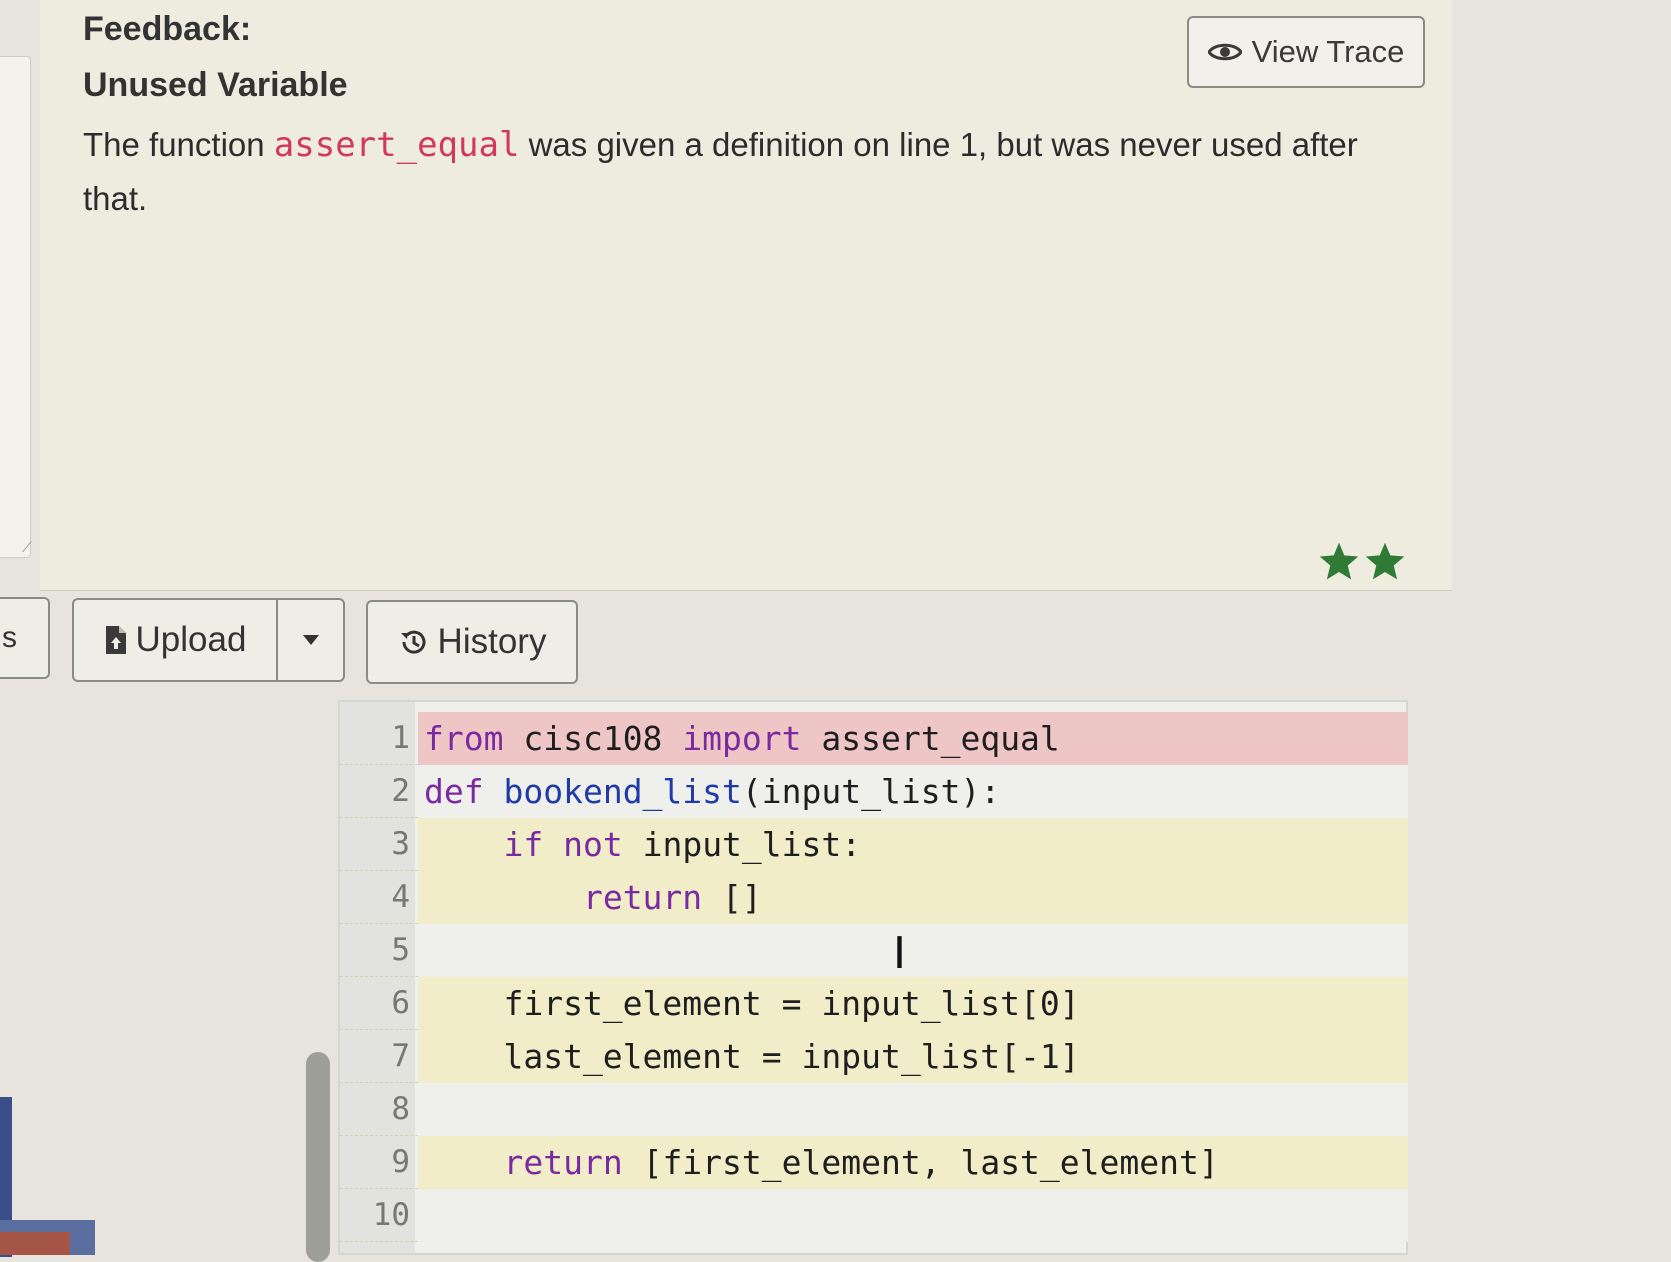 The image size is (1671, 1262). I want to click on sidebar-block-accent, so click(35, 1243).